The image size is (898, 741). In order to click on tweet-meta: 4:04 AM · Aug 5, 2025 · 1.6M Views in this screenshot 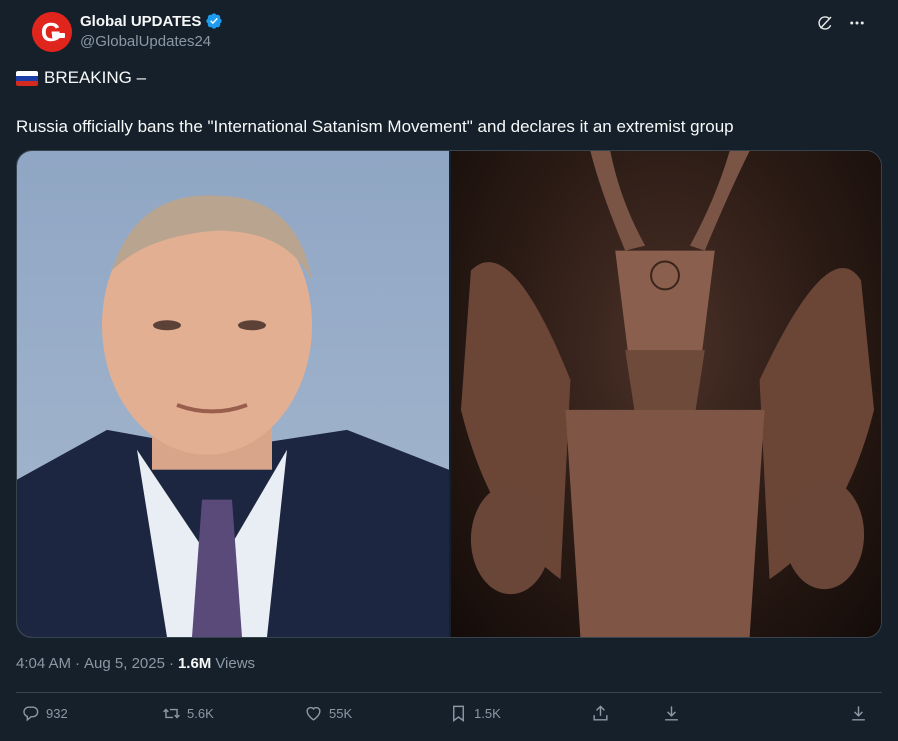, I will do `click(135, 663)`.